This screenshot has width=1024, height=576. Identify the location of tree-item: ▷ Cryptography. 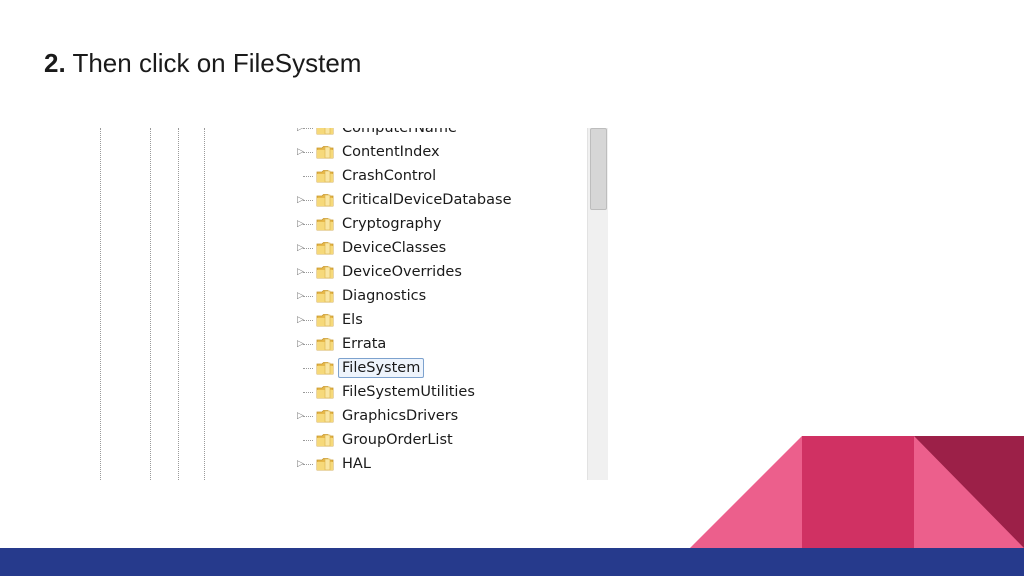
(342, 224).